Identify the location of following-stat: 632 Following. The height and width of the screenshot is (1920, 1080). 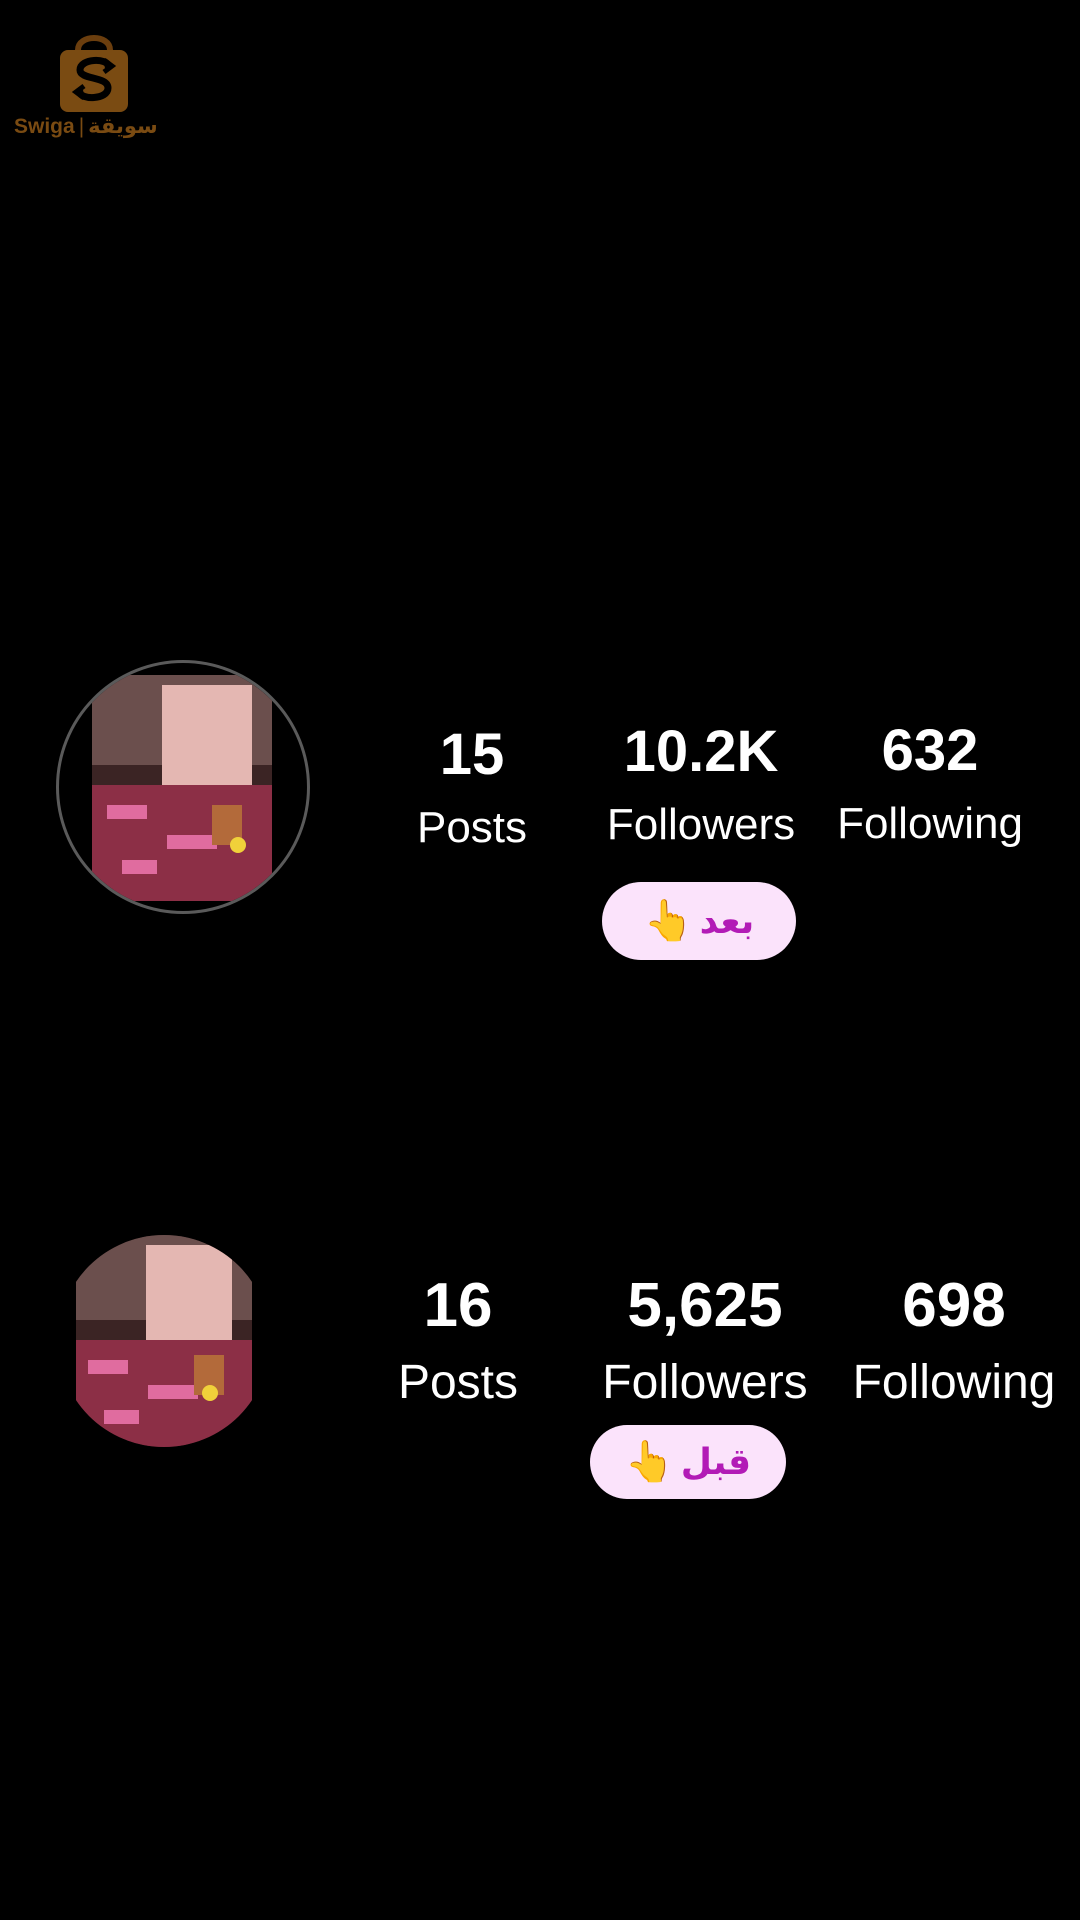
(930, 784).